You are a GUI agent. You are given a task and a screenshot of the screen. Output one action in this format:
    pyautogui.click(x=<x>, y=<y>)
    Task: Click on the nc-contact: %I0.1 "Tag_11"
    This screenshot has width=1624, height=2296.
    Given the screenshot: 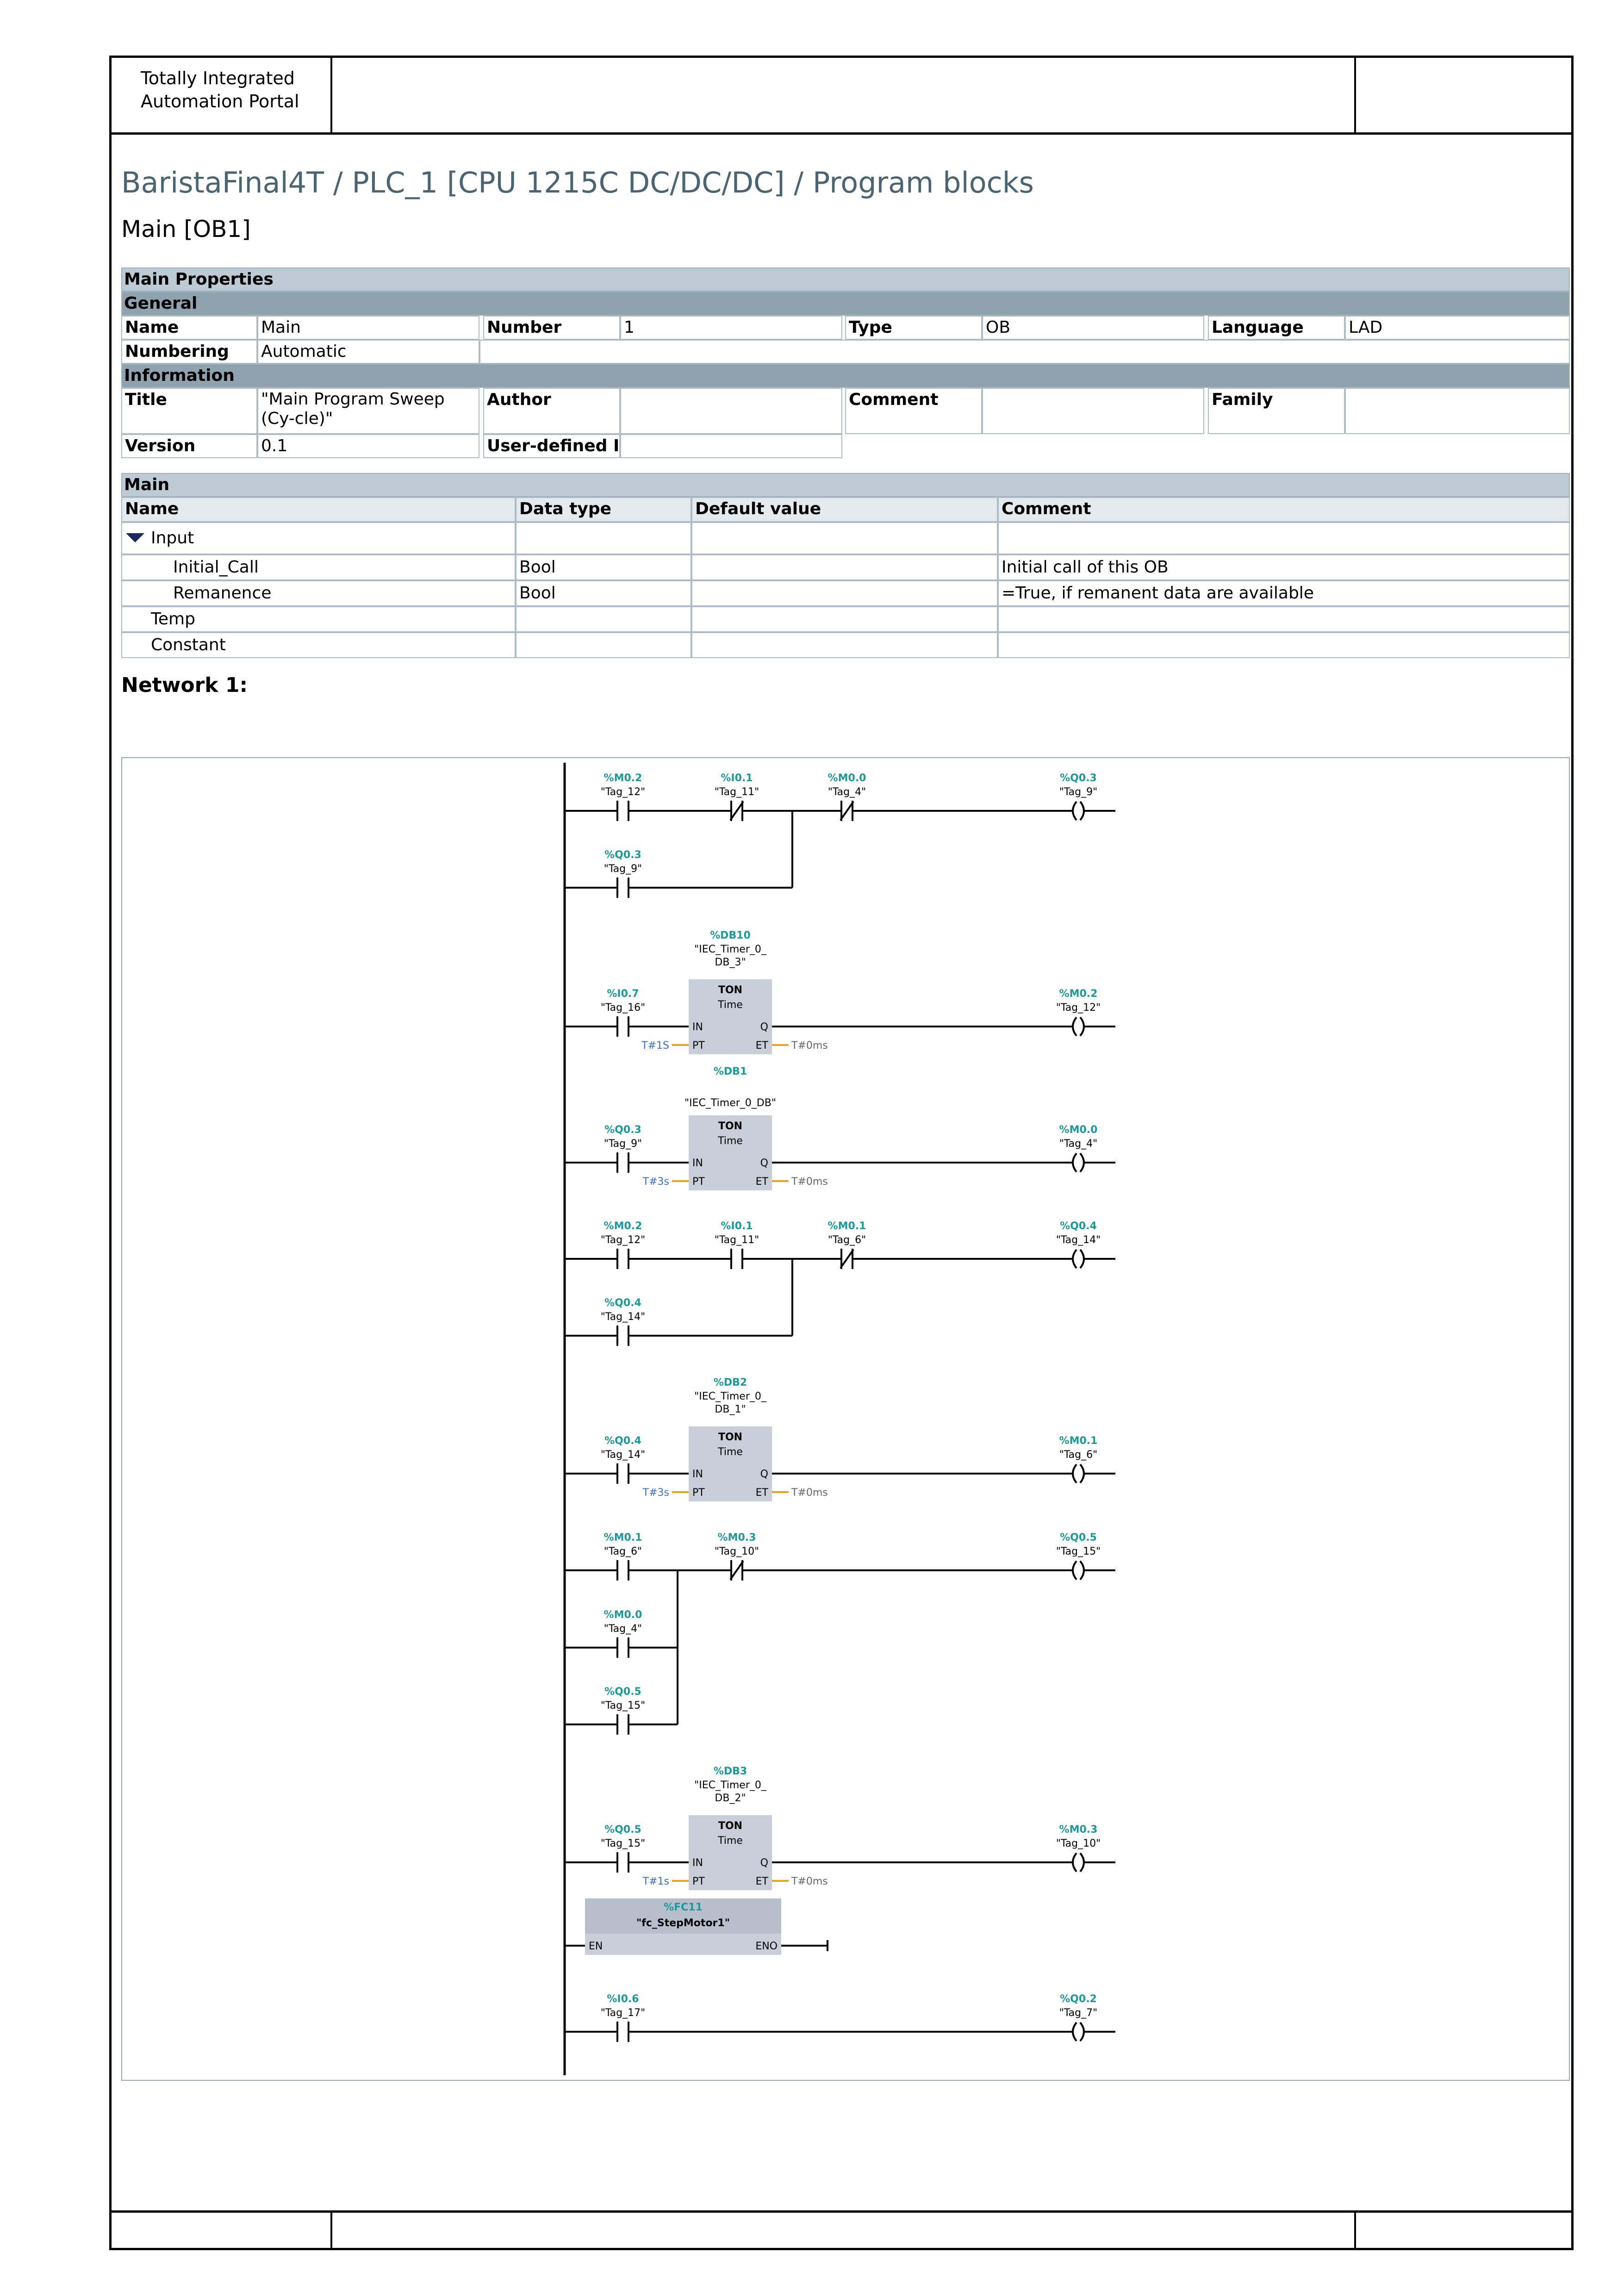 What is the action you would take?
    pyautogui.click(x=737, y=796)
    